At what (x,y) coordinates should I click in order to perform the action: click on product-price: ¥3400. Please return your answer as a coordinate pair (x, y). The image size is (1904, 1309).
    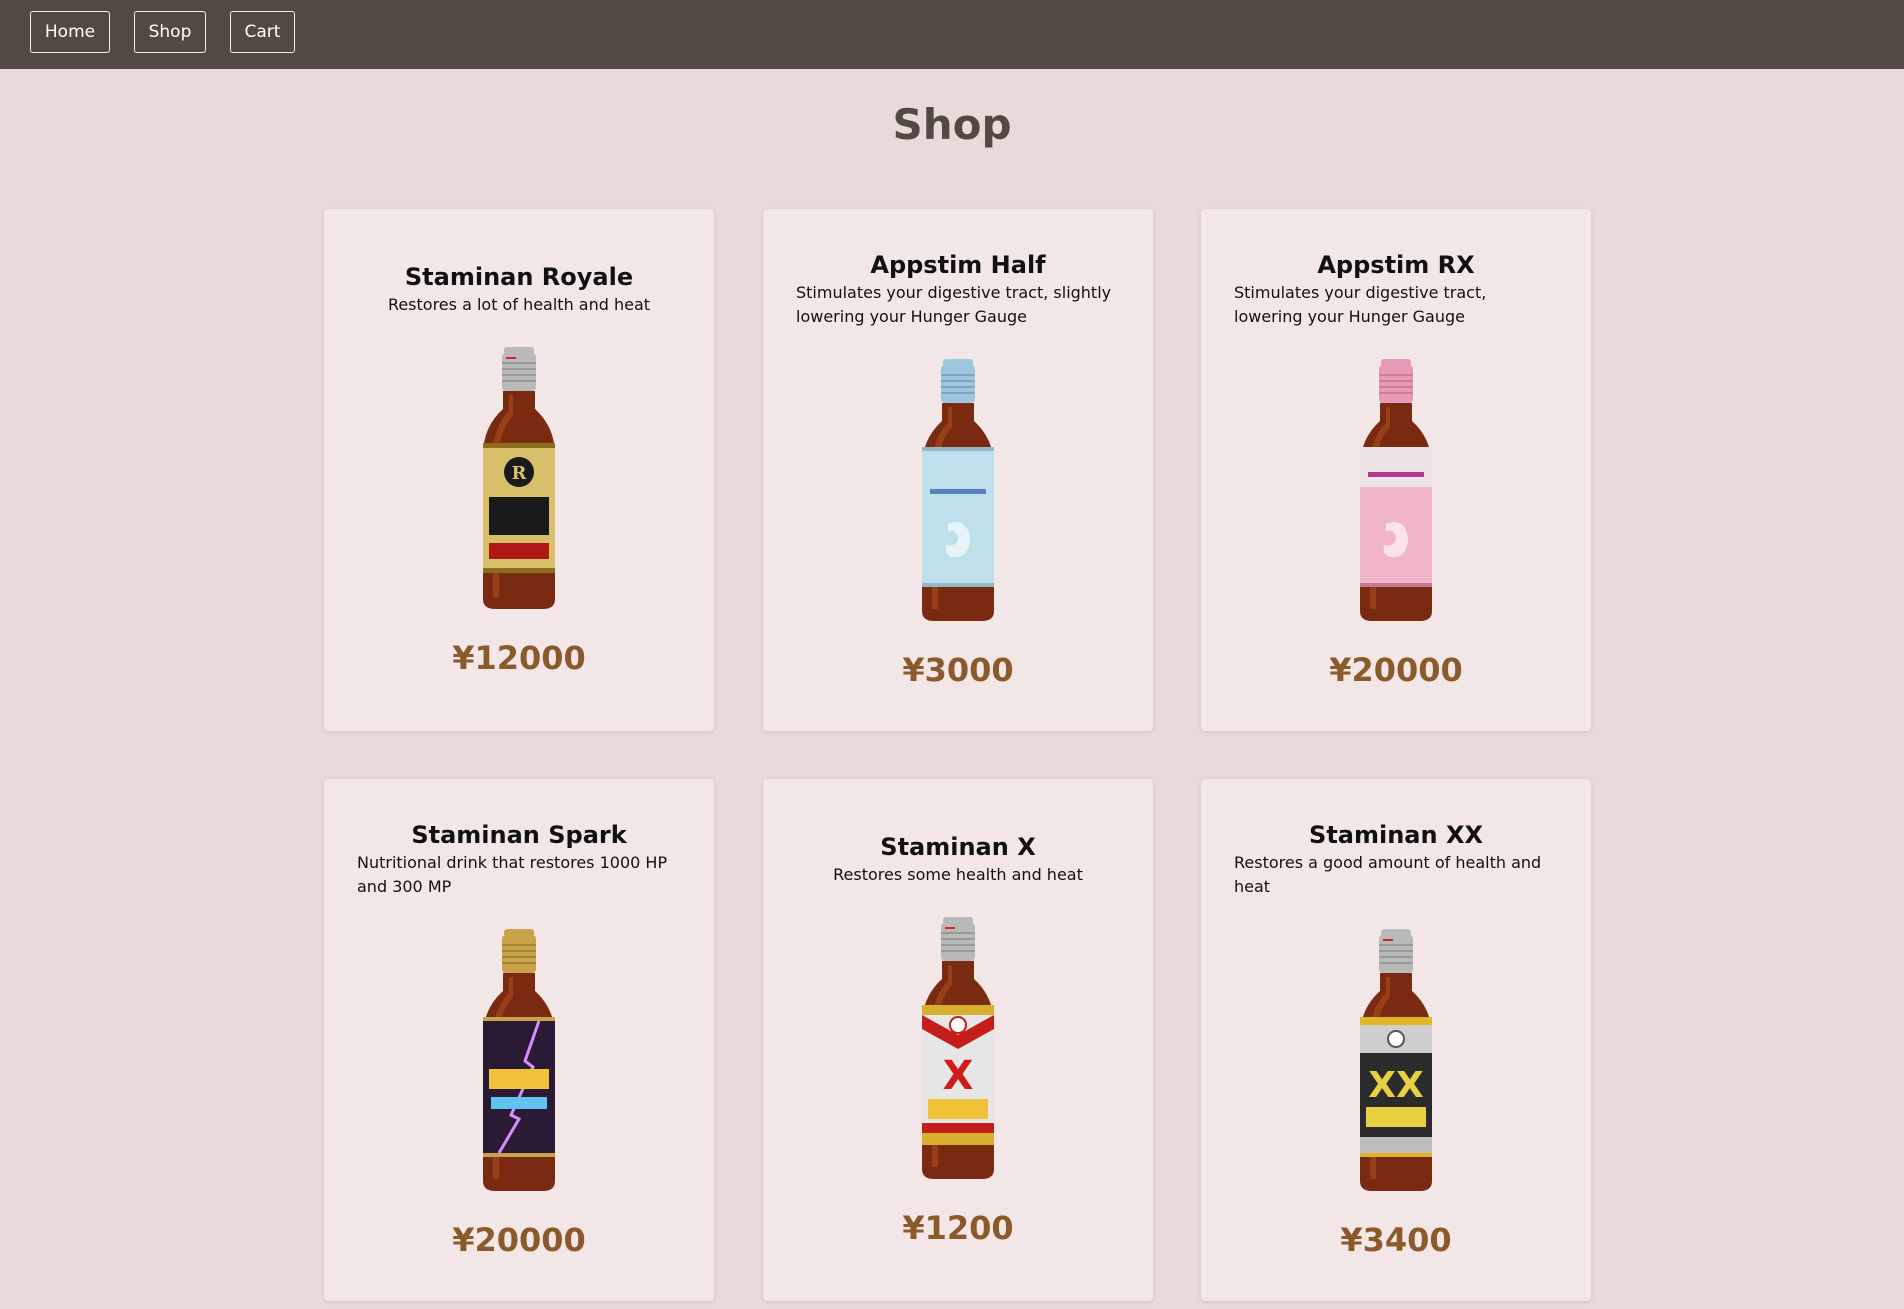
    Looking at the image, I should click on (1396, 1240).